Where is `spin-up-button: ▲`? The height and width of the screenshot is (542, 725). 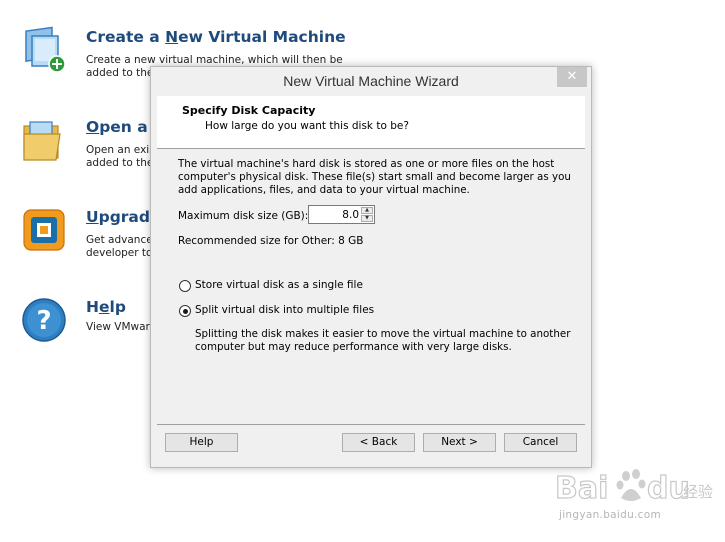 spin-up-button: ▲ is located at coordinates (367, 210).